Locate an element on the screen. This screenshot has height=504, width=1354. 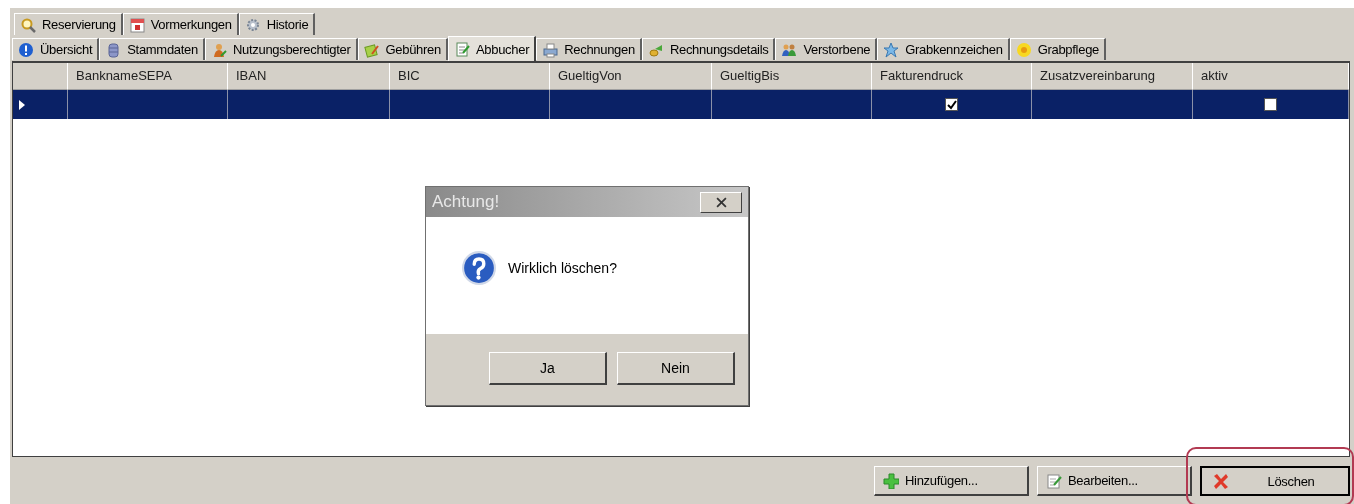
gear-icon is located at coordinates (252, 24).